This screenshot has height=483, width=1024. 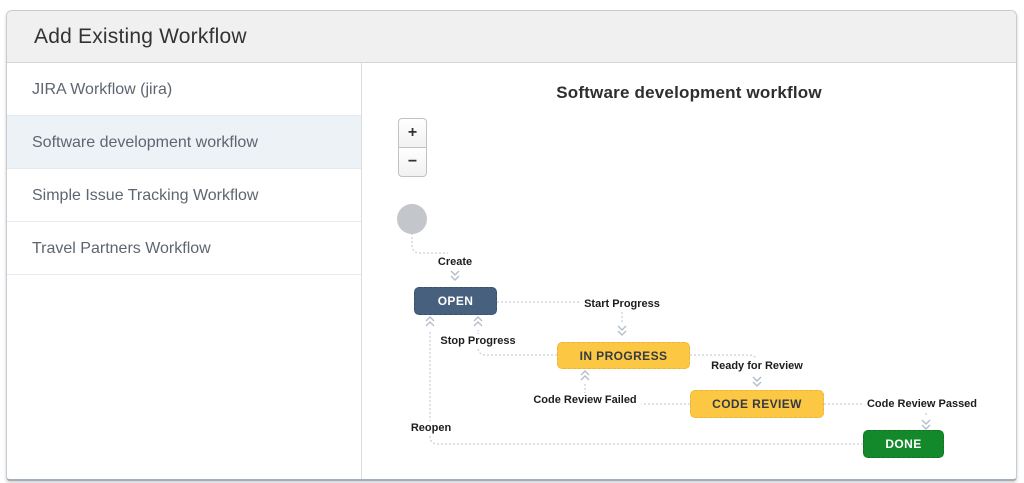 What do you see at coordinates (622, 304) in the screenshot?
I see `transition-label-start-progress: Start Progress` at bounding box center [622, 304].